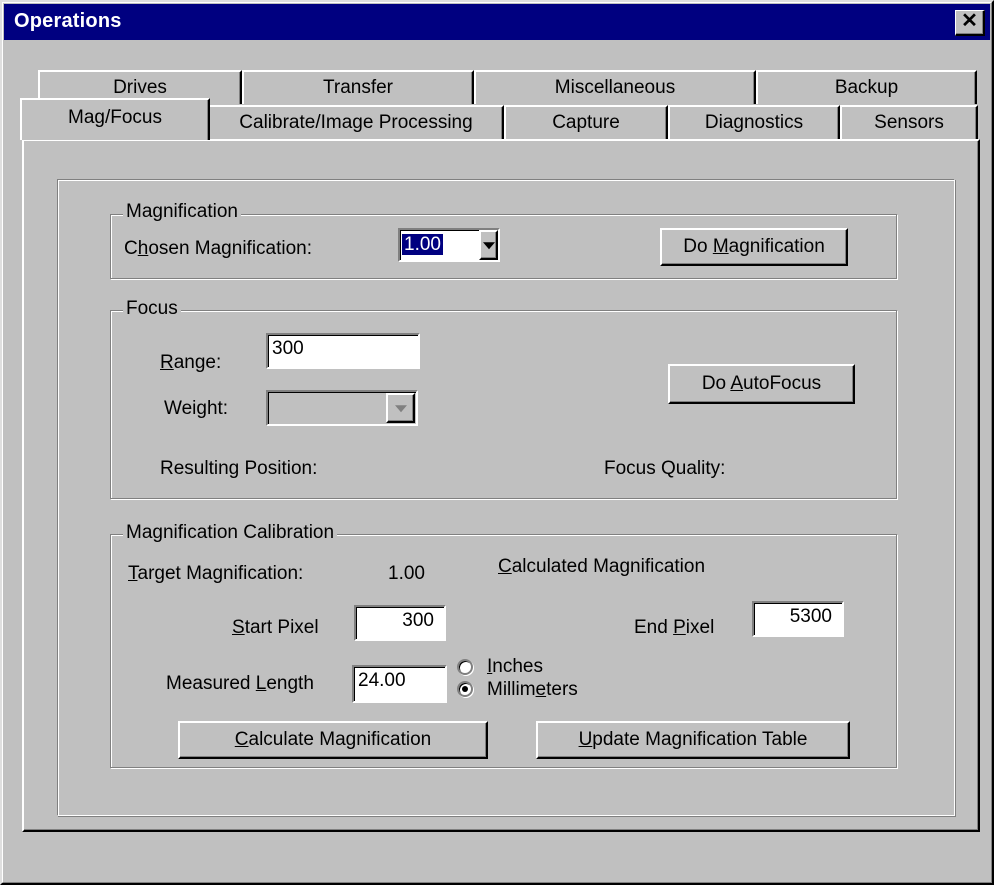 The height and width of the screenshot is (885, 994). What do you see at coordinates (191, 362) in the screenshot?
I see `range-label: Range:` at bounding box center [191, 362].